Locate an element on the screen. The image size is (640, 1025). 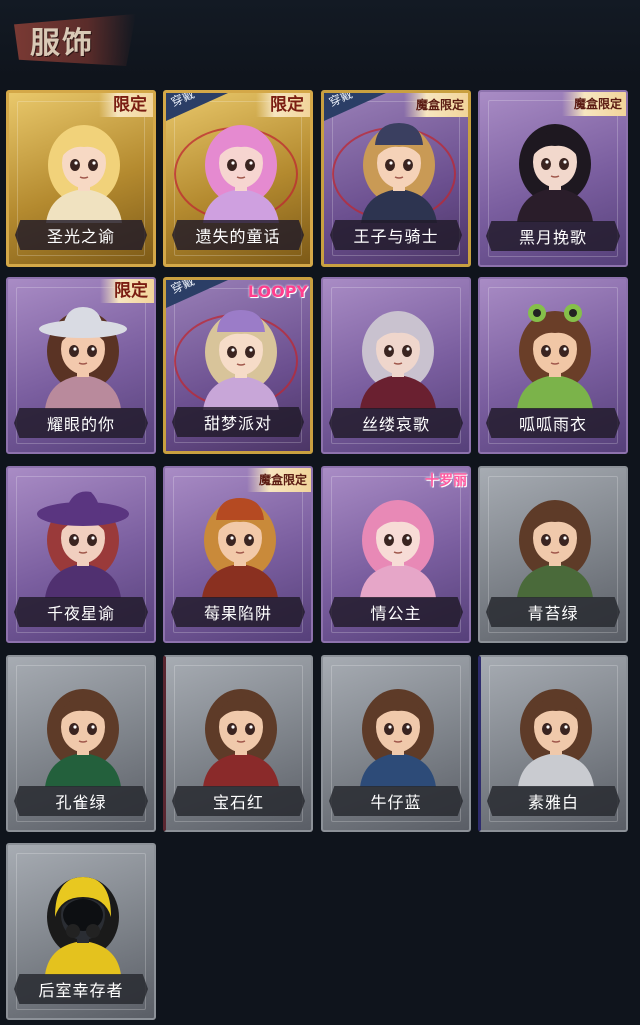
name-plate: 情公主 is located at coordinates (396, 612).